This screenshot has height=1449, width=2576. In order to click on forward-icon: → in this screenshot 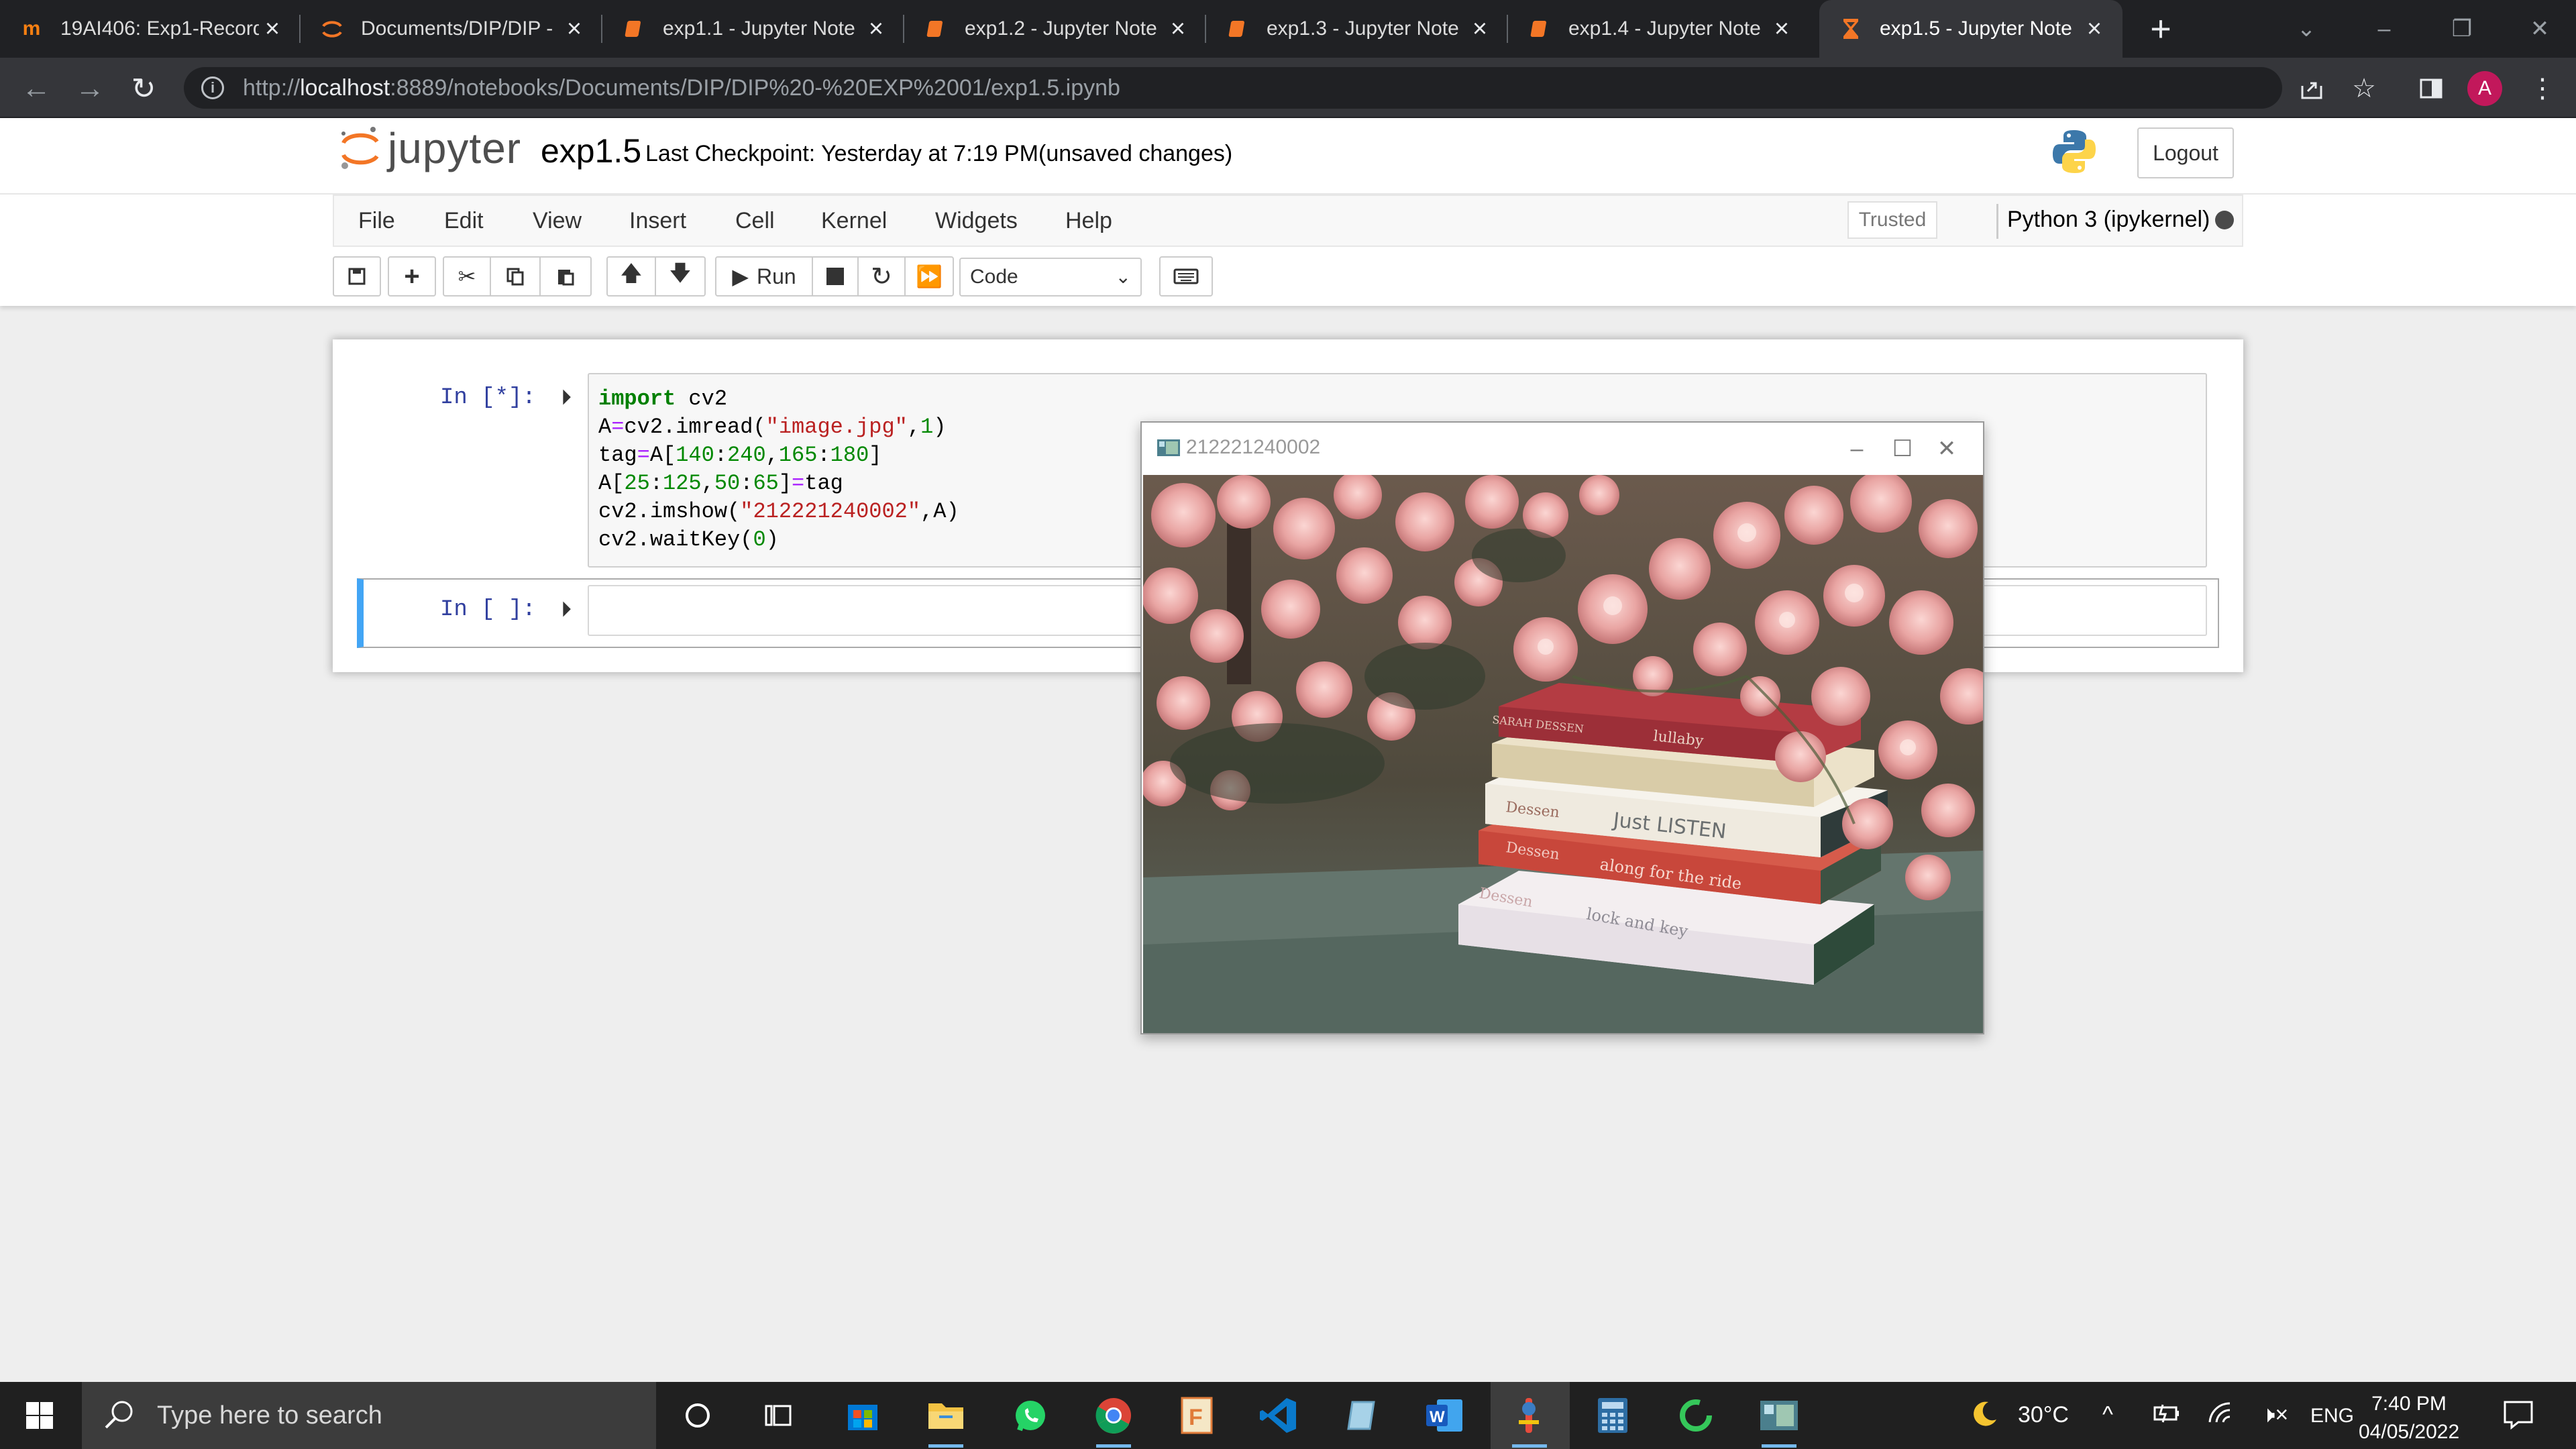, I will do `click(90, 88)`.